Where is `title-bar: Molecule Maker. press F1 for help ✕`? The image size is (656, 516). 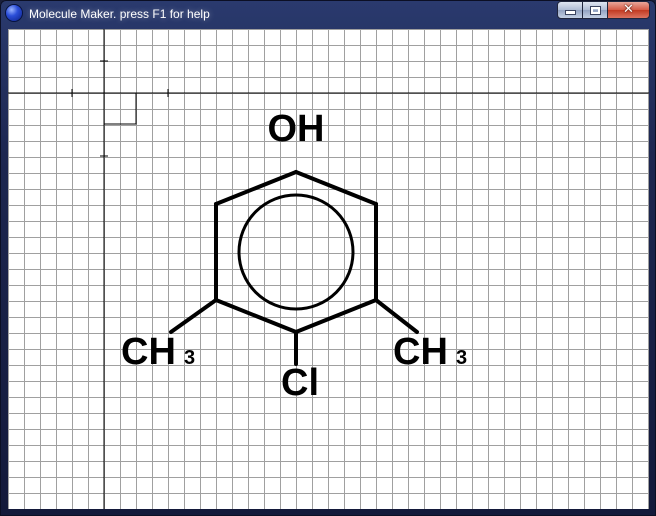 title-bar: Molecule Maker. press F1 for help ✕ is located at coordinates (328, 14).